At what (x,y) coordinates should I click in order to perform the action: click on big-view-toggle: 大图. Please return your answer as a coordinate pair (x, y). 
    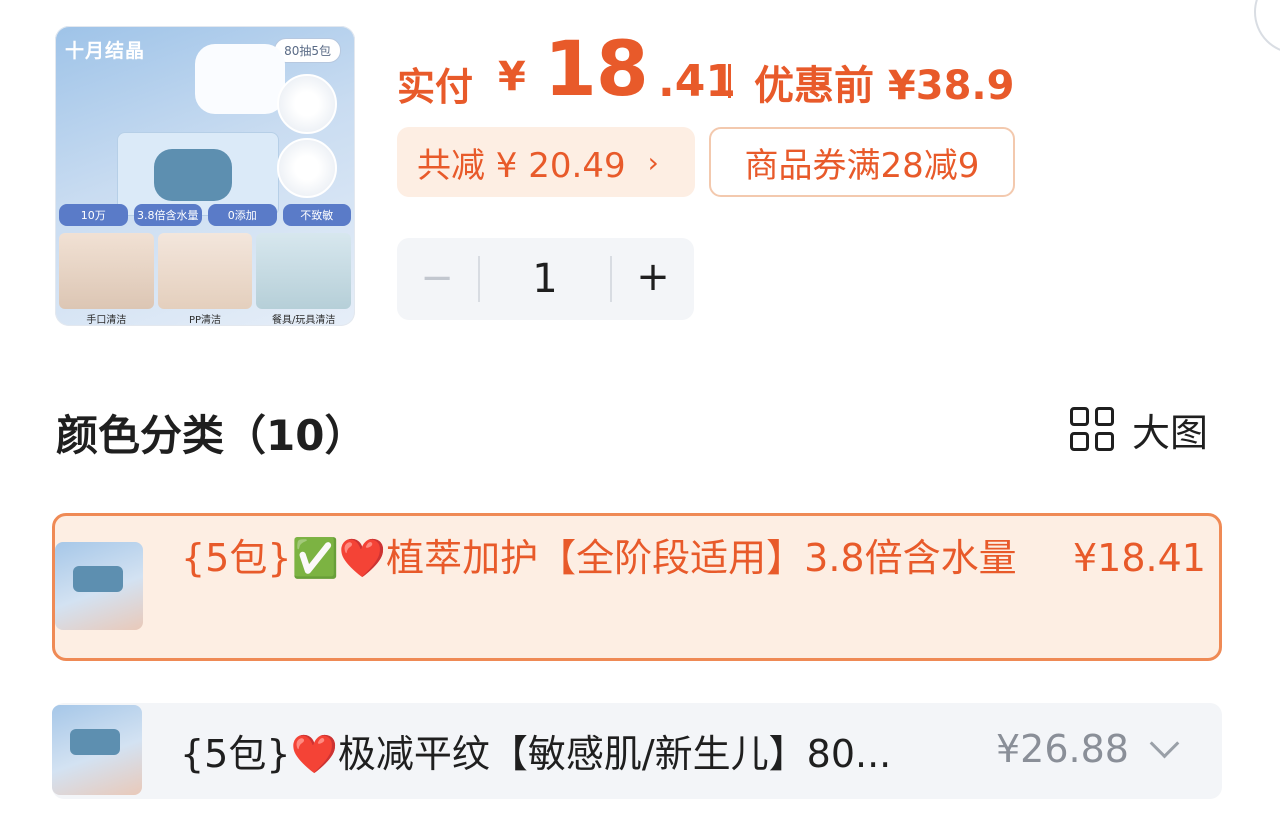
    Looking at the image, I should click on (1139, 429).